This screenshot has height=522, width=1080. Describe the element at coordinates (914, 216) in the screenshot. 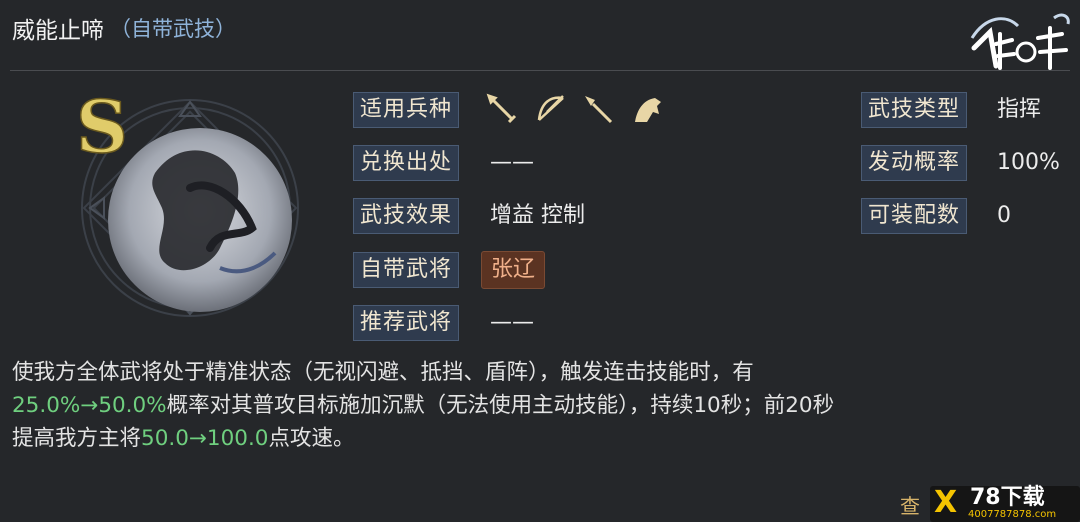

I see `equip-label: 可装配数` at that location.